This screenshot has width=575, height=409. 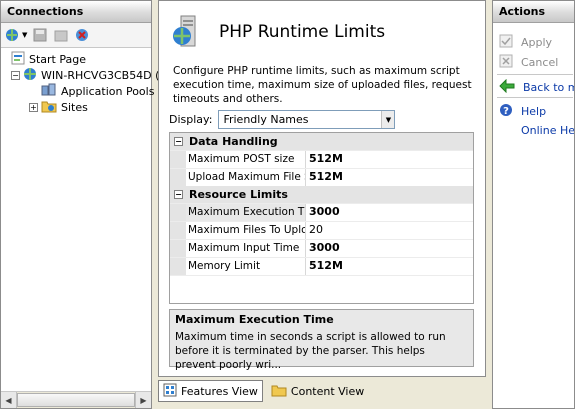 What do you see at coordinates (30, 75) in the screenshot?
I see `server-icon` at bounding box center [30, 75].